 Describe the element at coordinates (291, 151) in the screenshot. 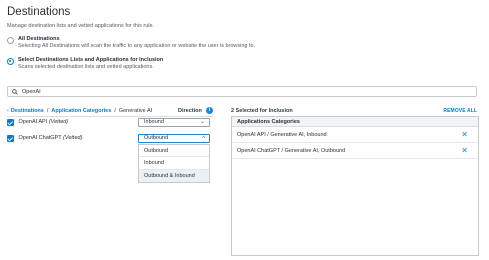

I see `selected-row-label: OpenAI ChatGPT / Generative AI, Outbound` at that location.